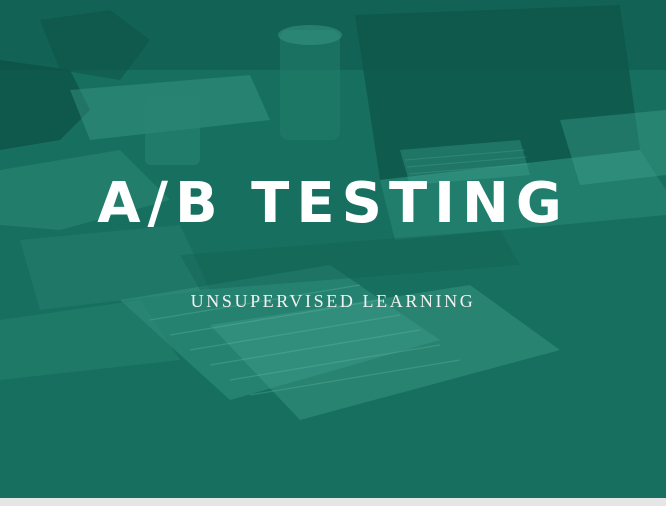 The image size is (666, 506). I want to click on slide-title: A/B TESTING, so click(333, 203).